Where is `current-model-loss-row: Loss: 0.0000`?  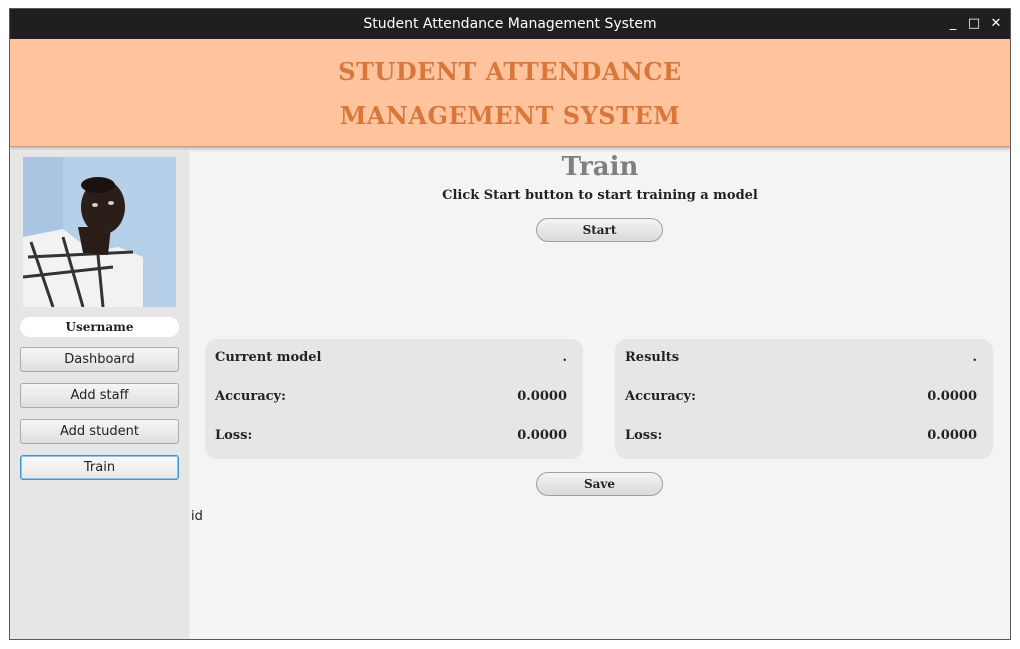 current-model-loss-row: Loss: 0.0000 is located at coordinates (391, 437).